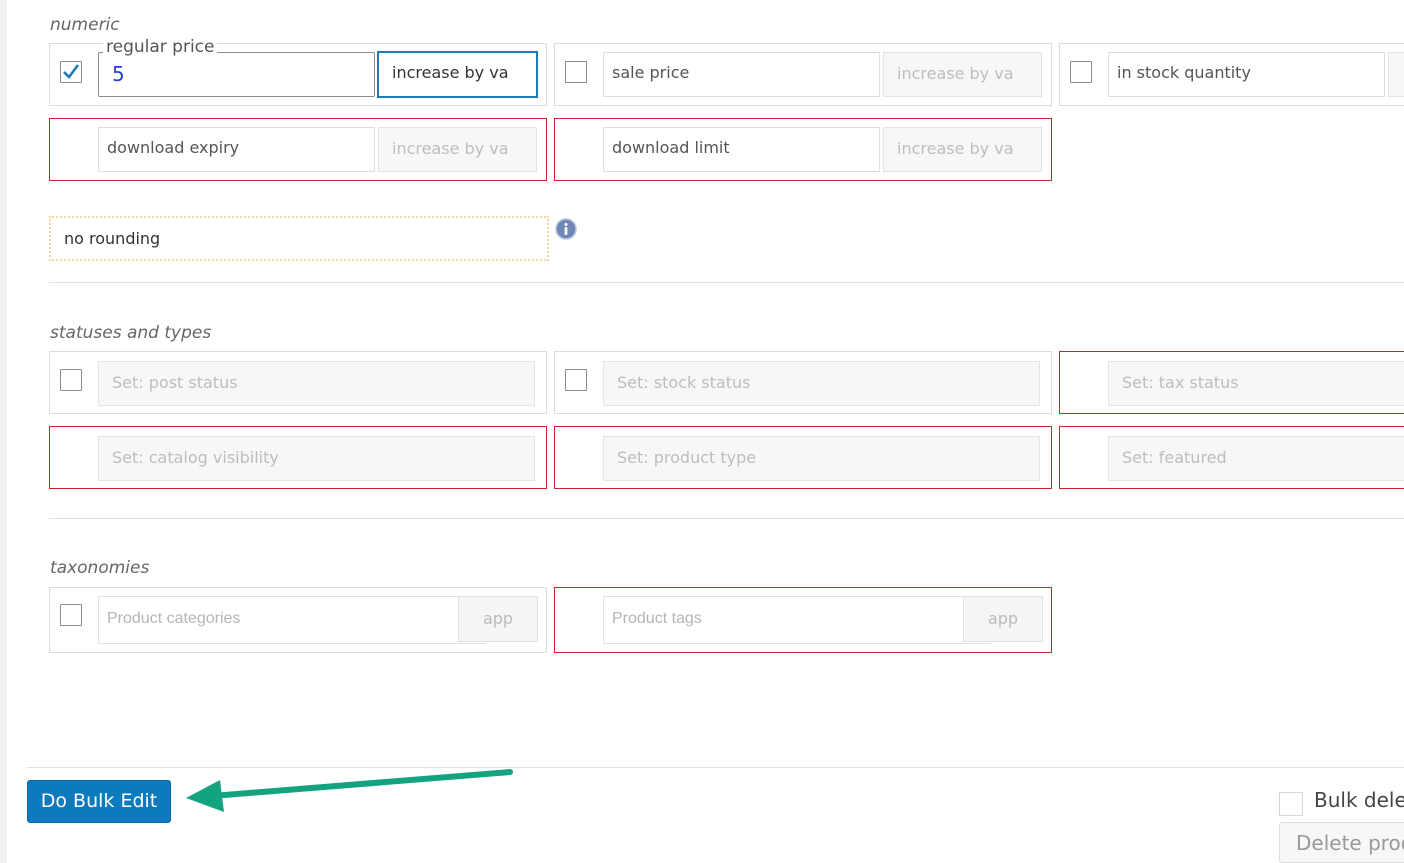  Describe the element at coordinates (71, 615) in the screenshot. I see `product-categories-checkbox` at that location.